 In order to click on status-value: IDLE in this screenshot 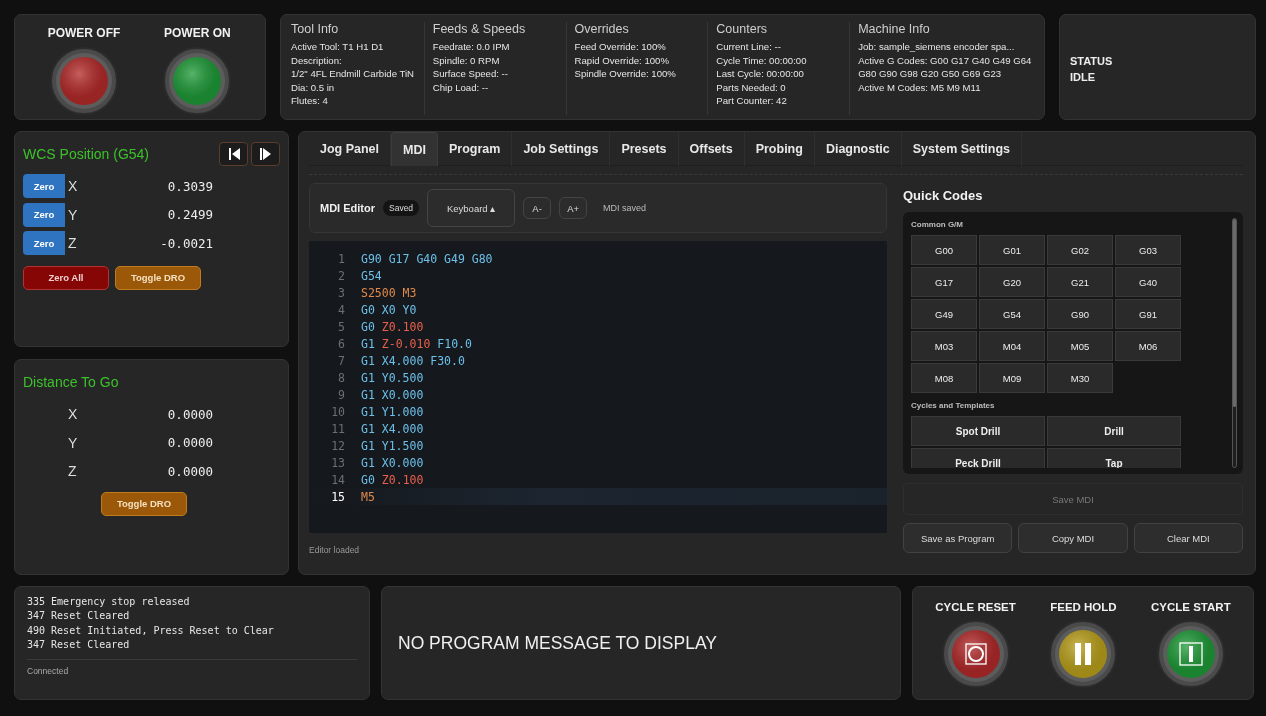, I will do `click(1083, 77)`.